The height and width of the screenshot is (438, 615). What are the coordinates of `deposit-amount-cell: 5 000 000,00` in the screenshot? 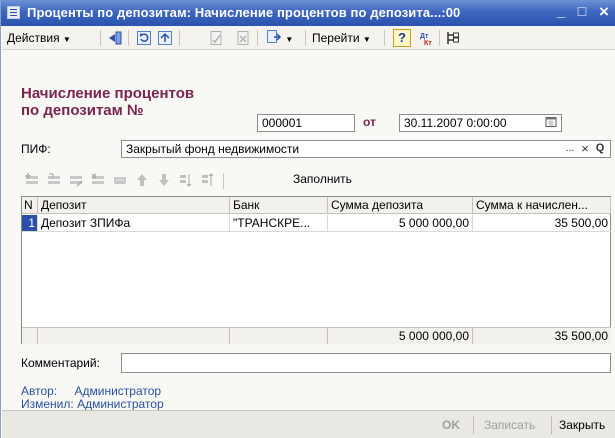 It's located at (400, 223).